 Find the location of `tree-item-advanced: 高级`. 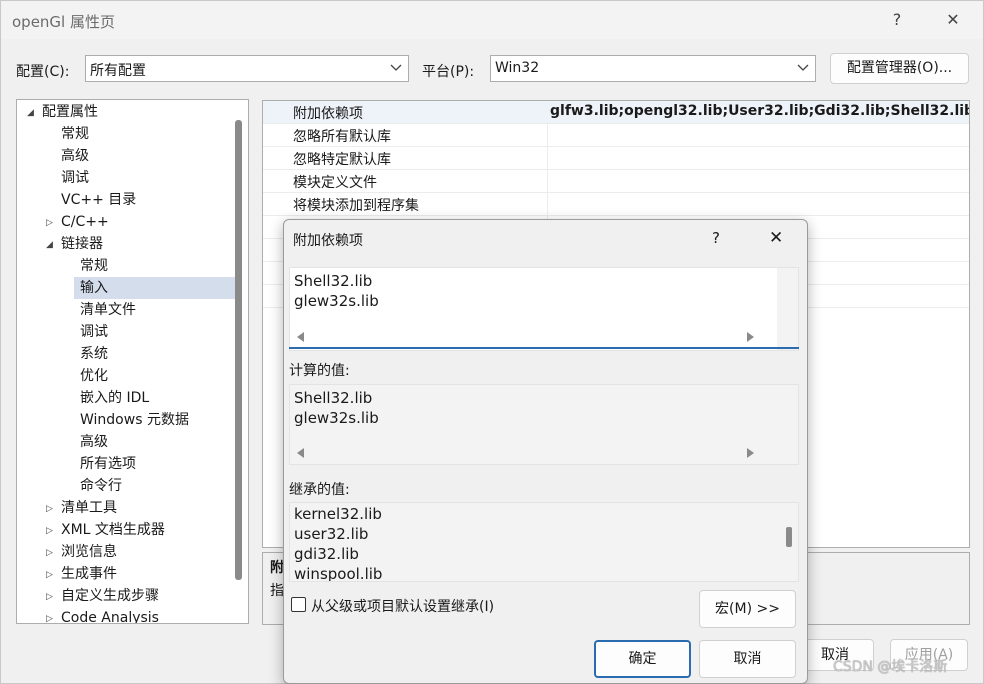

tree-item-advanced: 高级 is located at coordinates (75, 156).